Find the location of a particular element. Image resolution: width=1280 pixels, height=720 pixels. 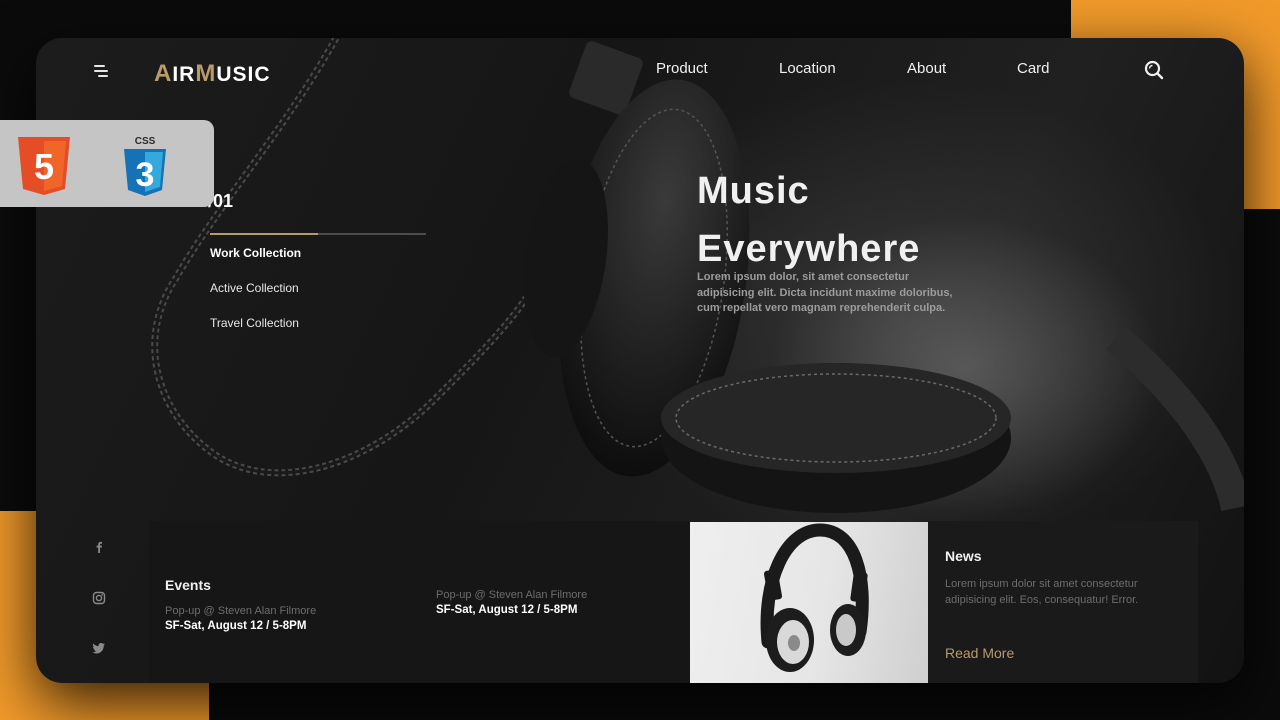

collection-item-active: Active Collection is located at coordinates (255, 297).